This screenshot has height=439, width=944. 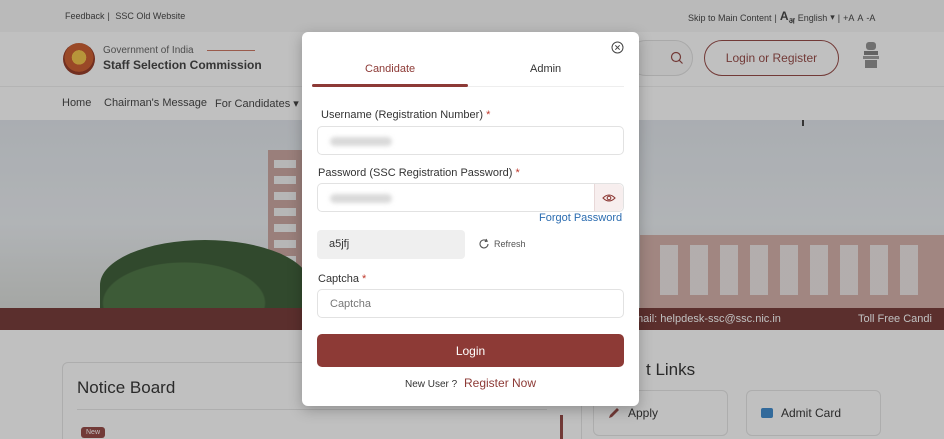 What do you see at coordinates (470, 140) in the screenshot?
I see `username-field` at bounding box center [470, 140].